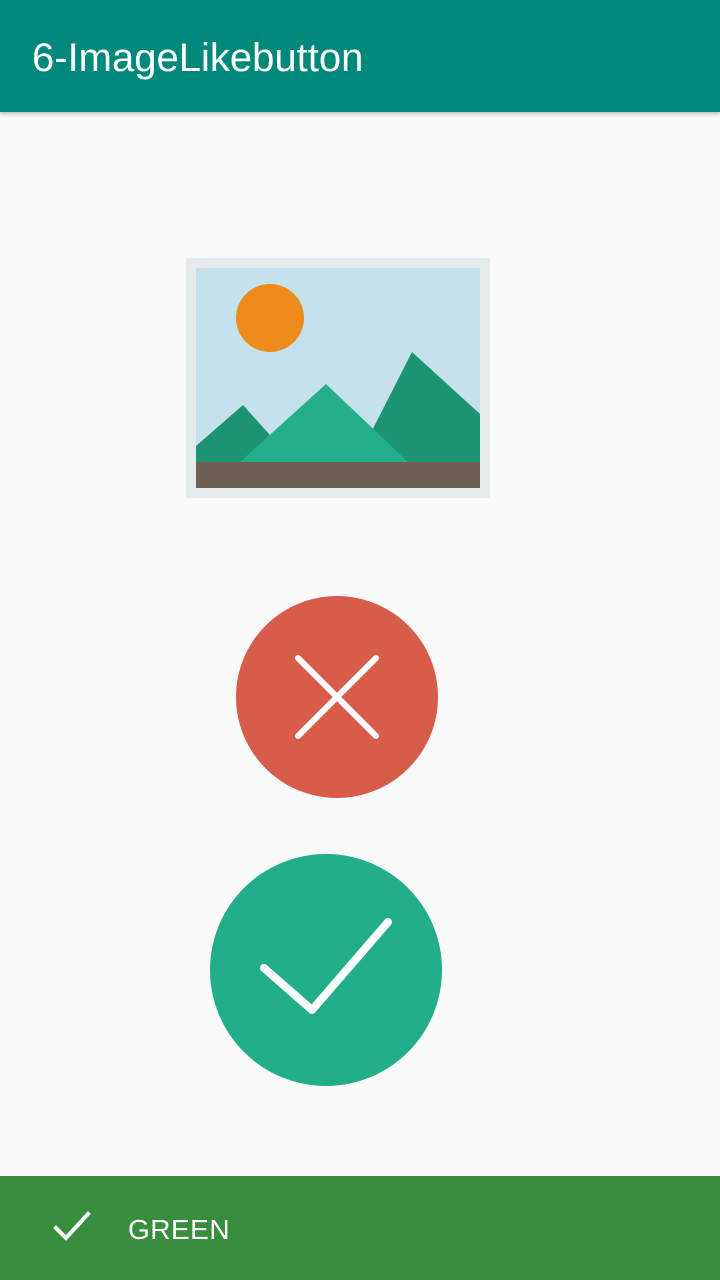  What do you see at coordinates (360, 1228) in the screenshot?
I see `snackbar` at bounding box center [360, 1228].